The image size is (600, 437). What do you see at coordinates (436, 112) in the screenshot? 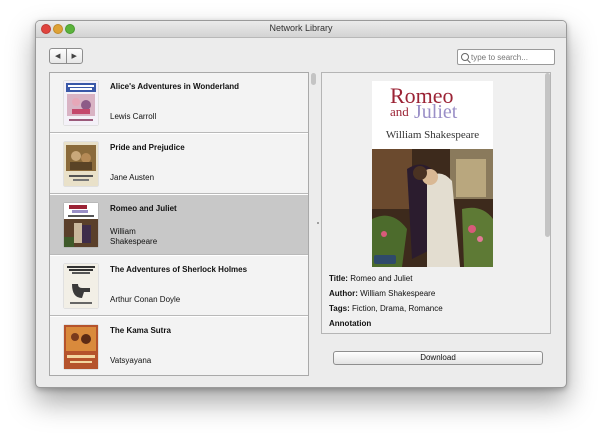
I see `cover-title-line3: Juliet` at bounding box center [436, 112].